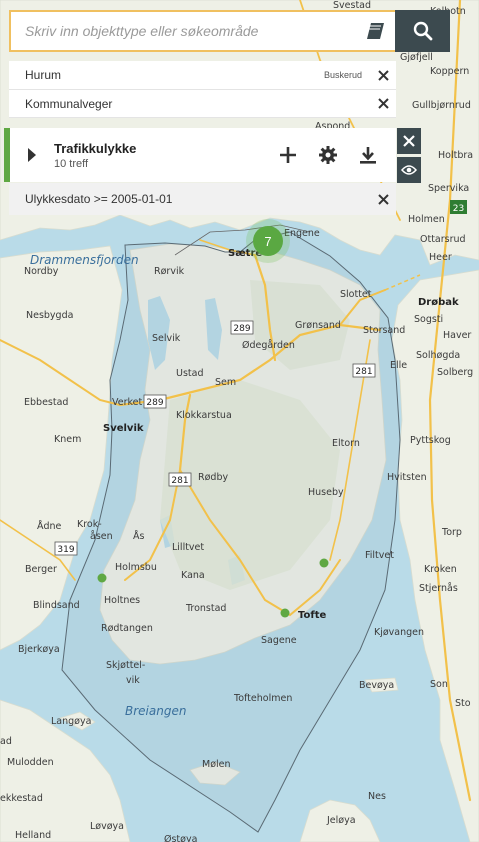 Image resolution: width=479 pixels, height=842 pixels. I want to click on layer-title: Trafikkulykke, so click(95, 148).